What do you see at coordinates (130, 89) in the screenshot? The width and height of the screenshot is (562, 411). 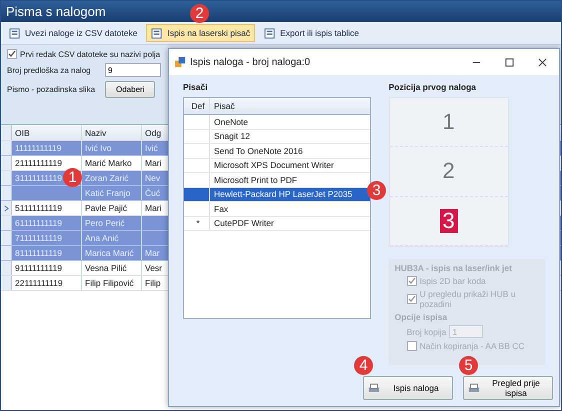 I see `choose-button: Odaberi` at bounding box center [130, 89].